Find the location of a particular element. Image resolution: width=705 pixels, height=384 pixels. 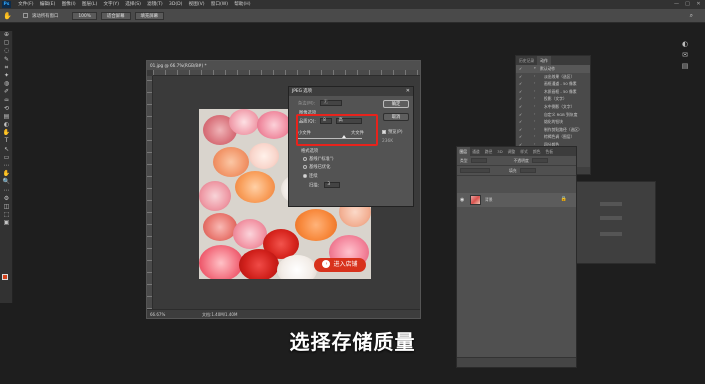

blend-mode-select is located at coordinates (475, 170).